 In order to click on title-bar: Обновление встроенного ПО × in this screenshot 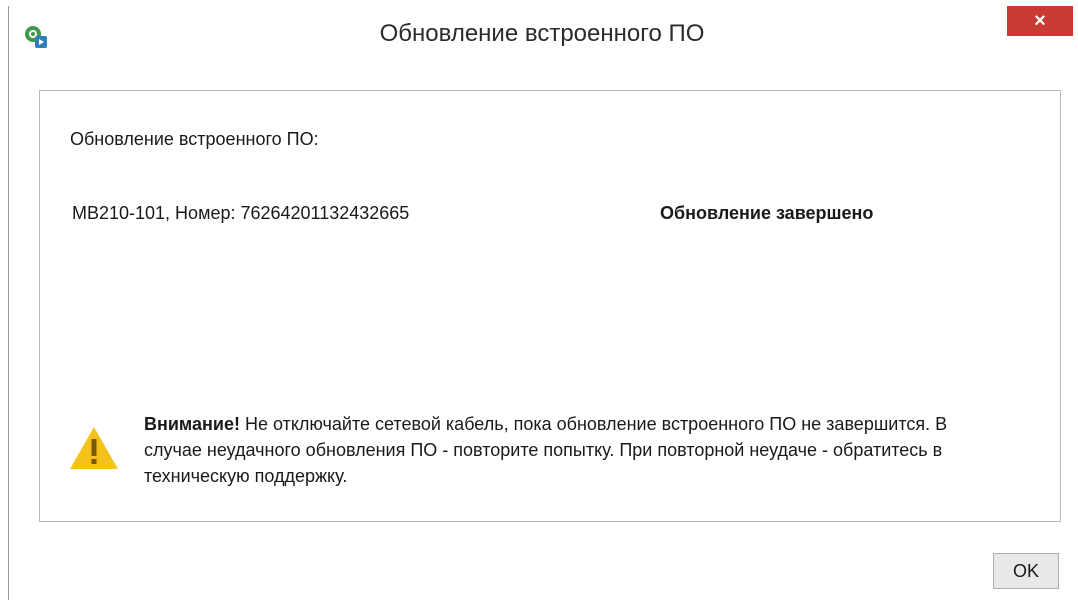, I will do `click(542, 35)`.